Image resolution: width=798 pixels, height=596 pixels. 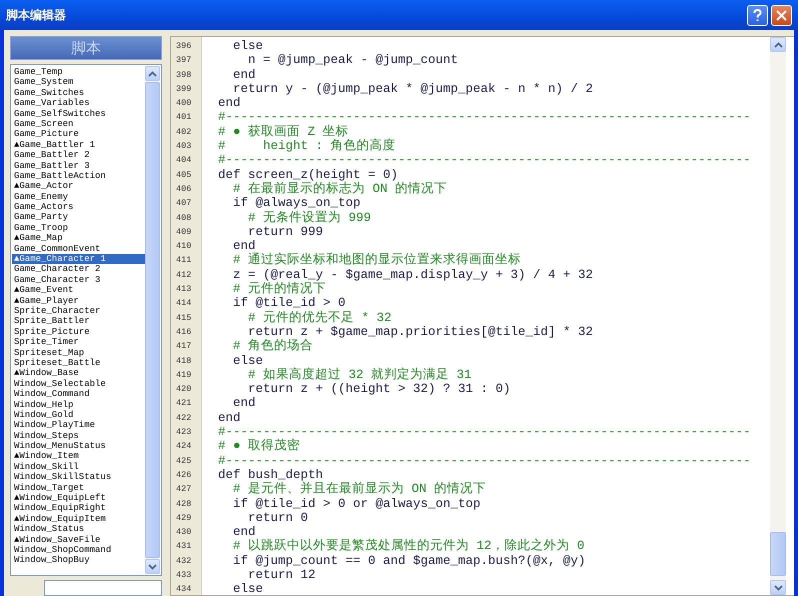 What do you see at coordinates (78, 519) in the screenshot?
I see `script-list-item: ▲Window_EquipItem` at bounding box center [78, 519].